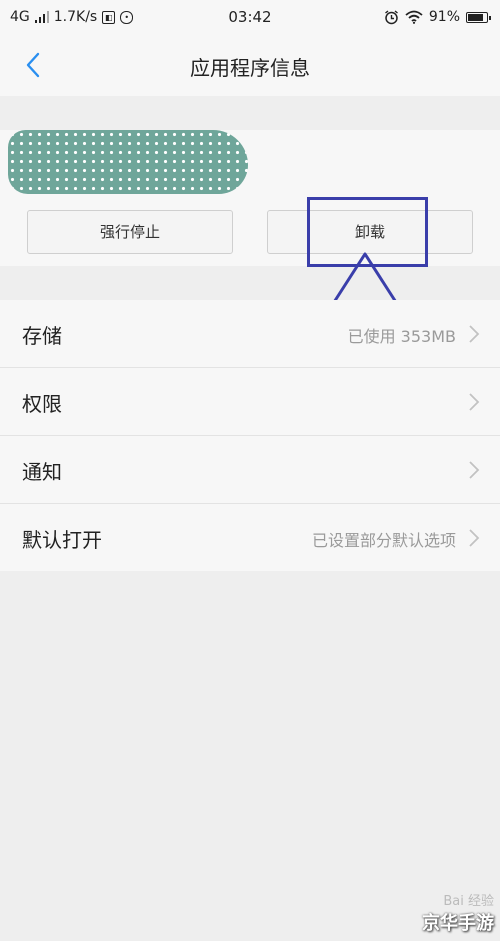 The width and height of the screenshot is (500, 941). What do you see at coordinates (414, 17) in the screenshot?
I see `wifi-icon` at bounding box center [414, 17].